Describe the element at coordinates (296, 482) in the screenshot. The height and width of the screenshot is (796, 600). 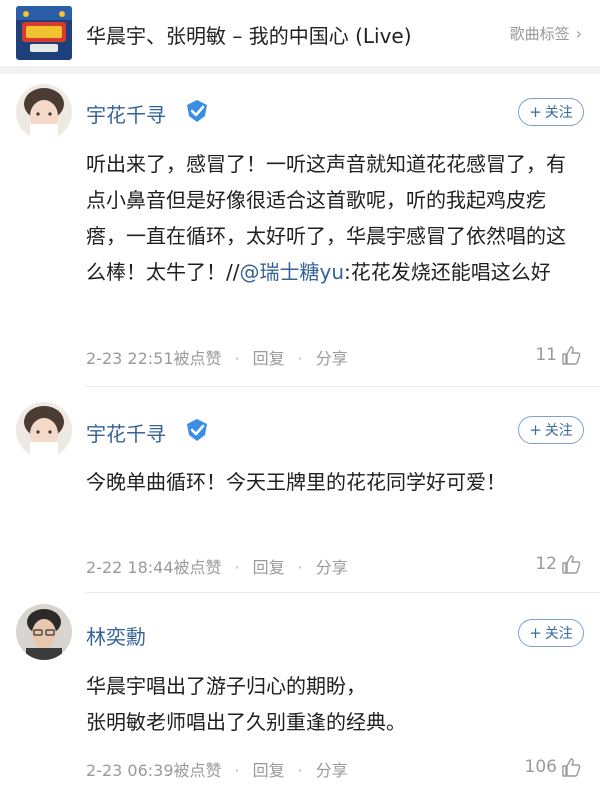
I see `comment-text: 今晚单曲循环！今天王牌里的花花同学好可爱！` at that location.